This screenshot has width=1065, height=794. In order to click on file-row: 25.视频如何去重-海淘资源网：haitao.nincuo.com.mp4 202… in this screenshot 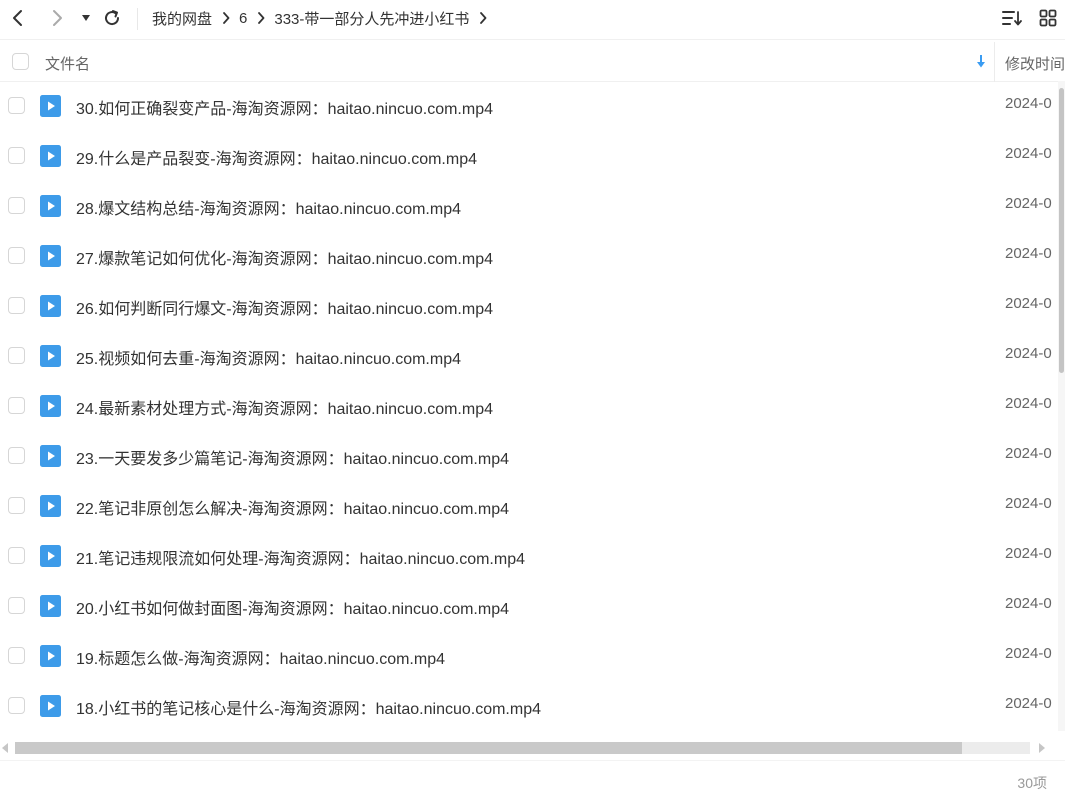, I will do `click(529, 356)`.